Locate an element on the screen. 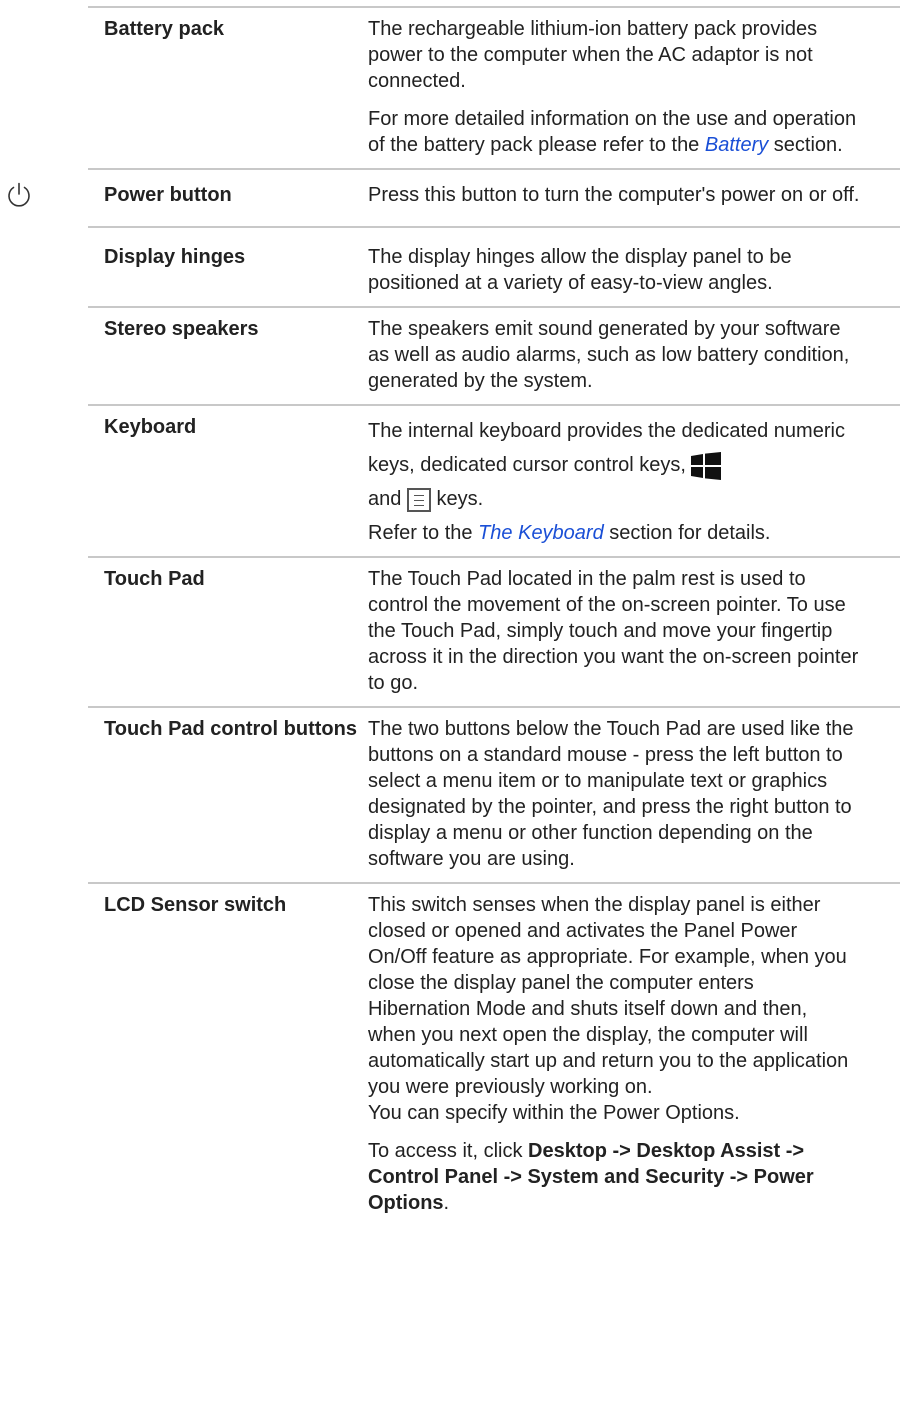 The height and width of the screenshot is (1402, 904). term-keyboard: Keyboard is located at coordinates (150, 427).